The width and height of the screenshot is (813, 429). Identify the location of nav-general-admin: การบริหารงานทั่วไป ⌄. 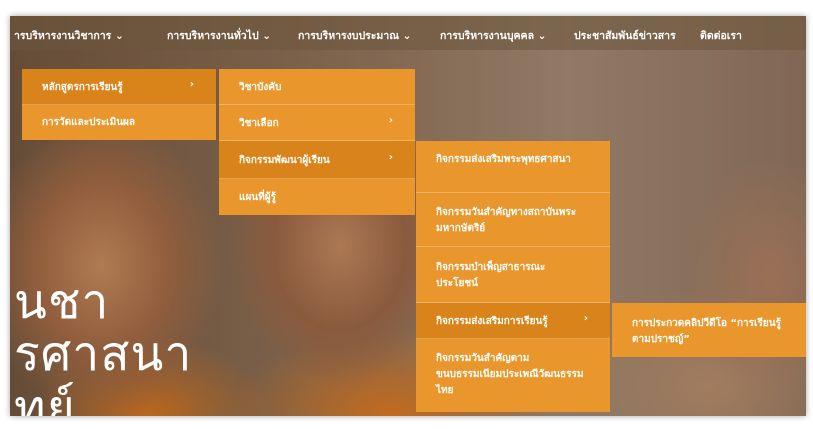
(219, 35).